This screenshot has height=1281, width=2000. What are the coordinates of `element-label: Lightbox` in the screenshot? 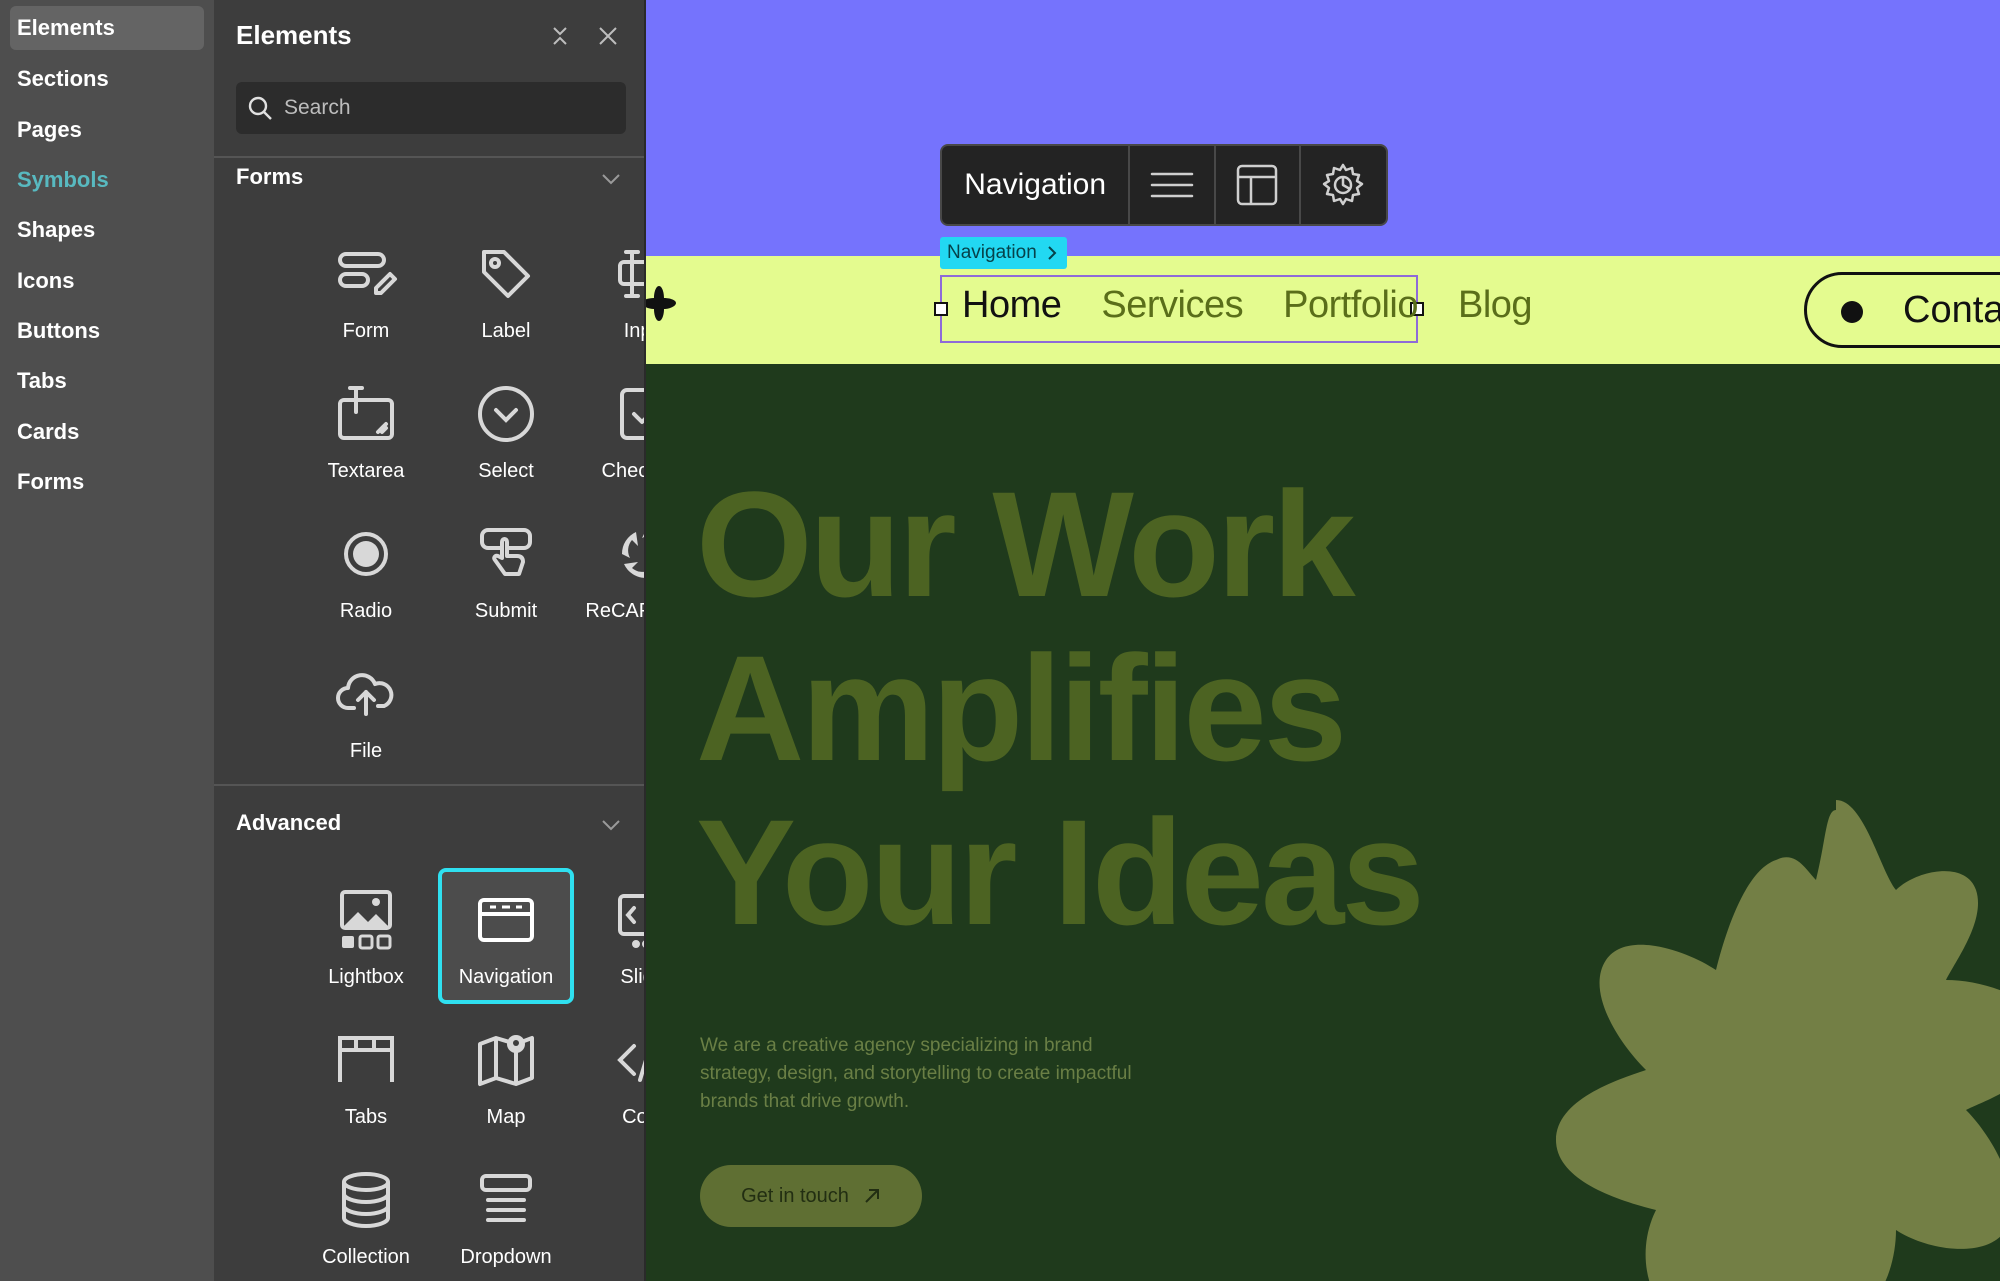 It's located at (366, 977).